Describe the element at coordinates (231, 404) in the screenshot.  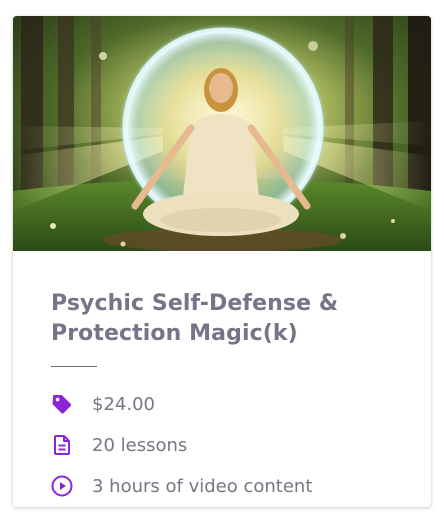
I see `price-row: $24.00` at that location.